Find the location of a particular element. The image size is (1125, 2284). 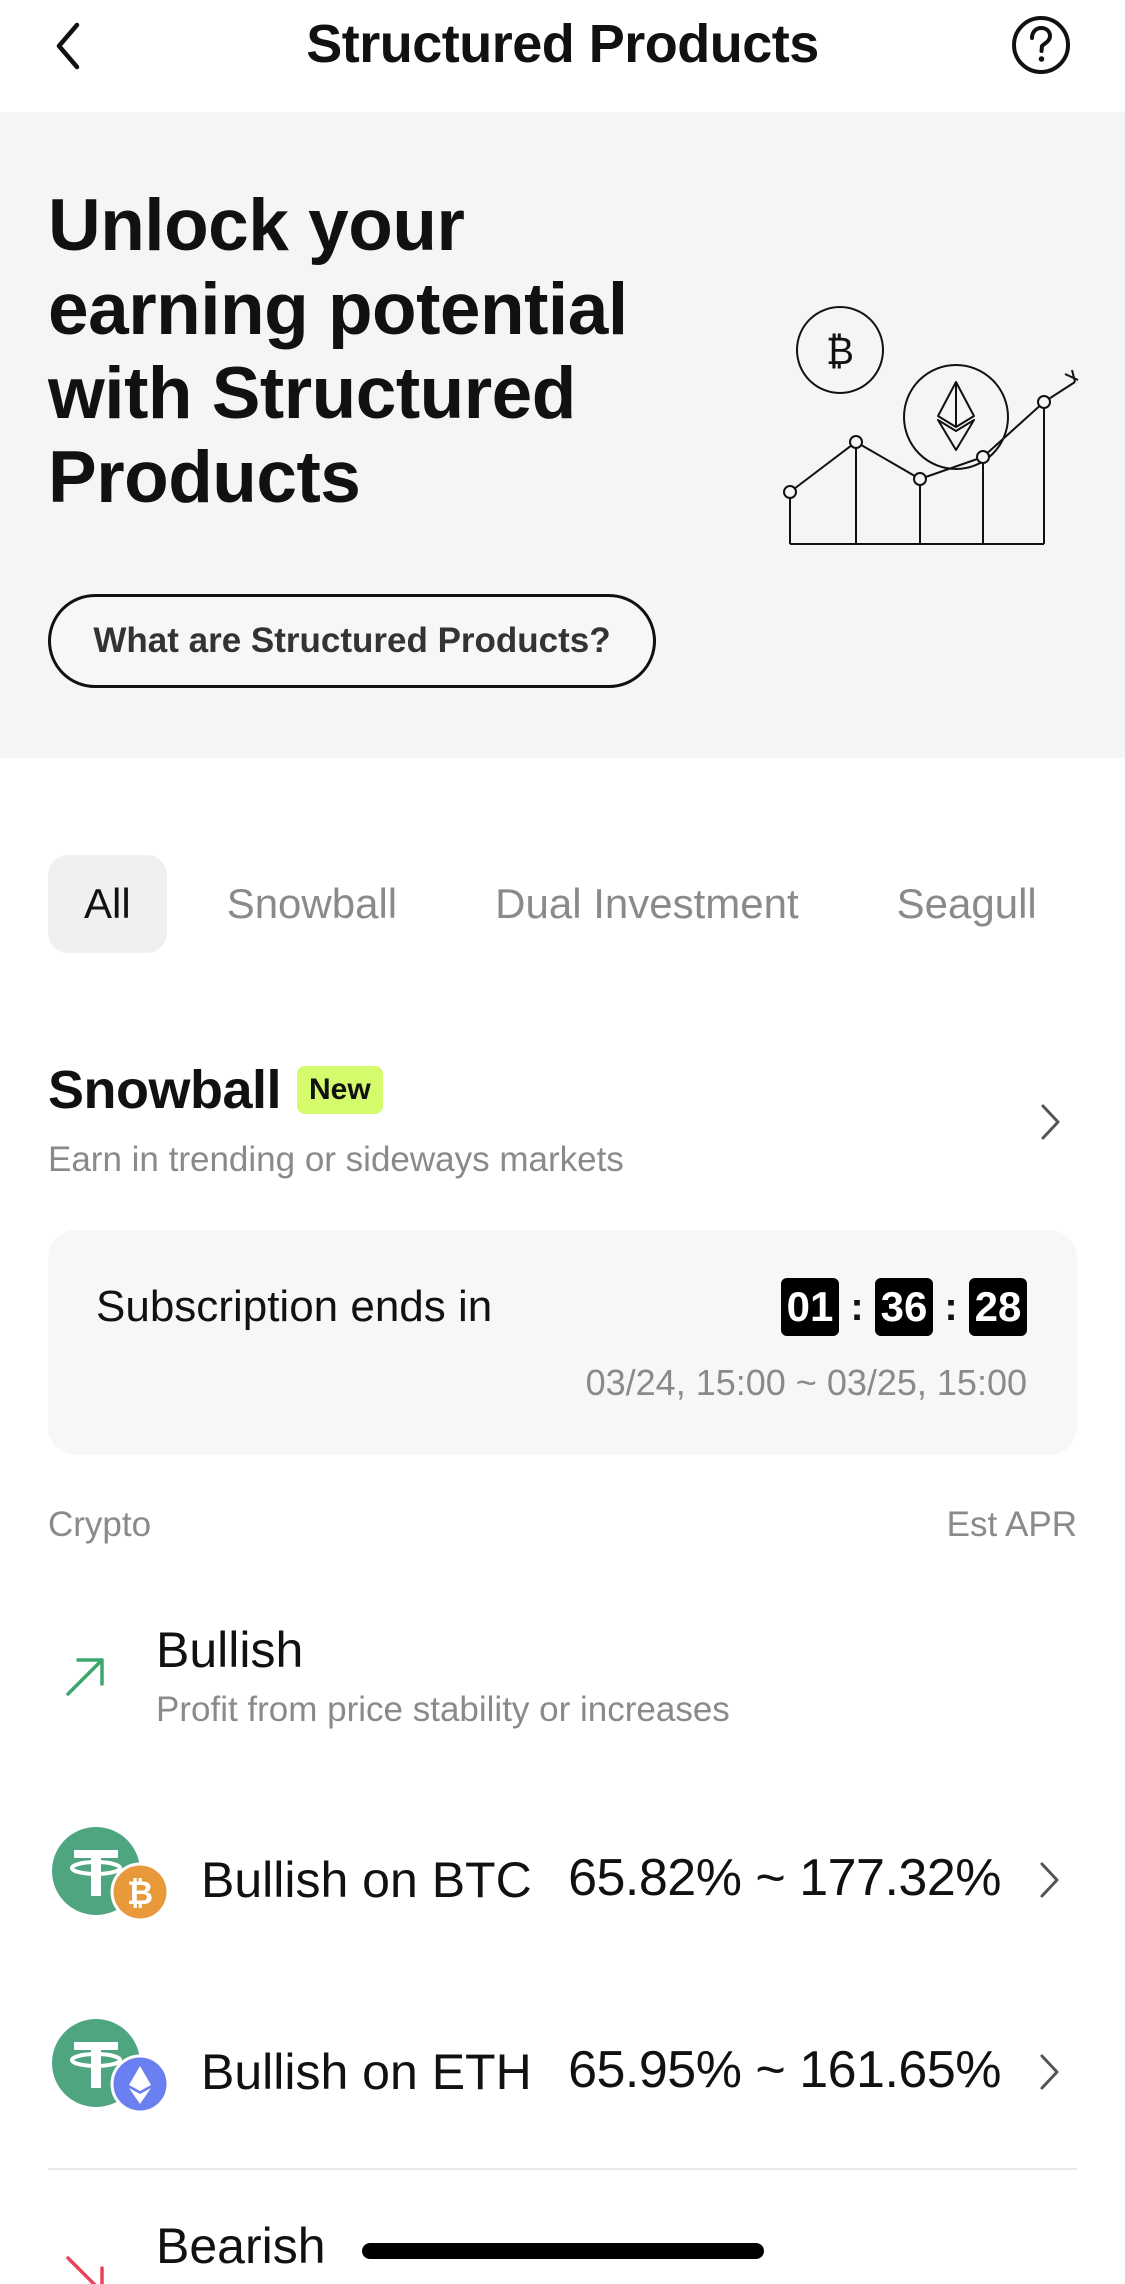

countdown-timer: 01 : 36 : 28 is located at coordinates (904, 1307).